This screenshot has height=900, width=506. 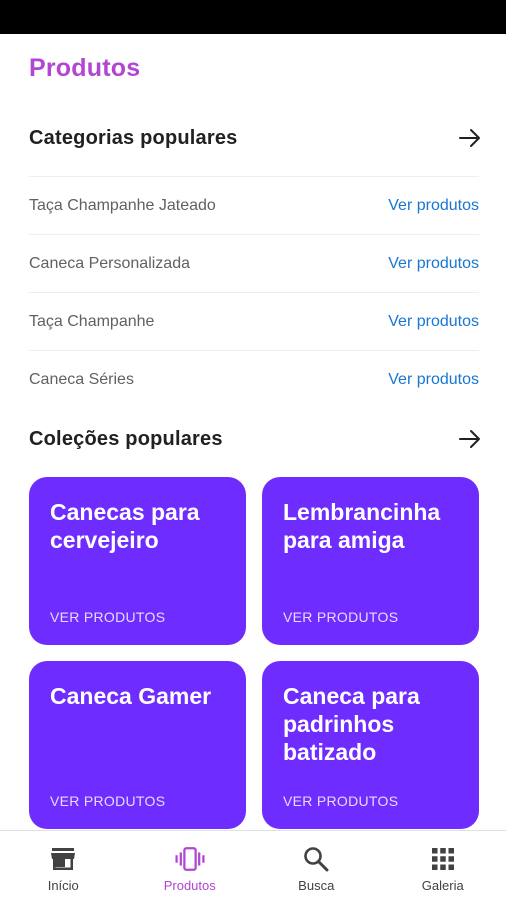 I want to click on collection-title: Lembrancinha para amiga, so click(x=362, y=526).